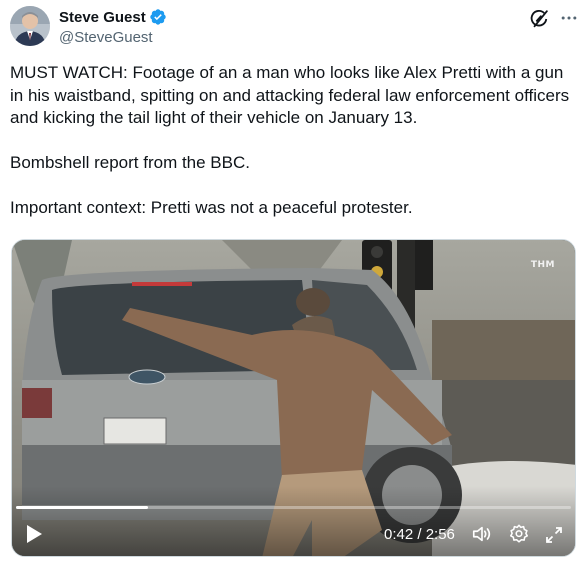 The image size is (587, 562). I want to click on avatar, so click(30, 26).